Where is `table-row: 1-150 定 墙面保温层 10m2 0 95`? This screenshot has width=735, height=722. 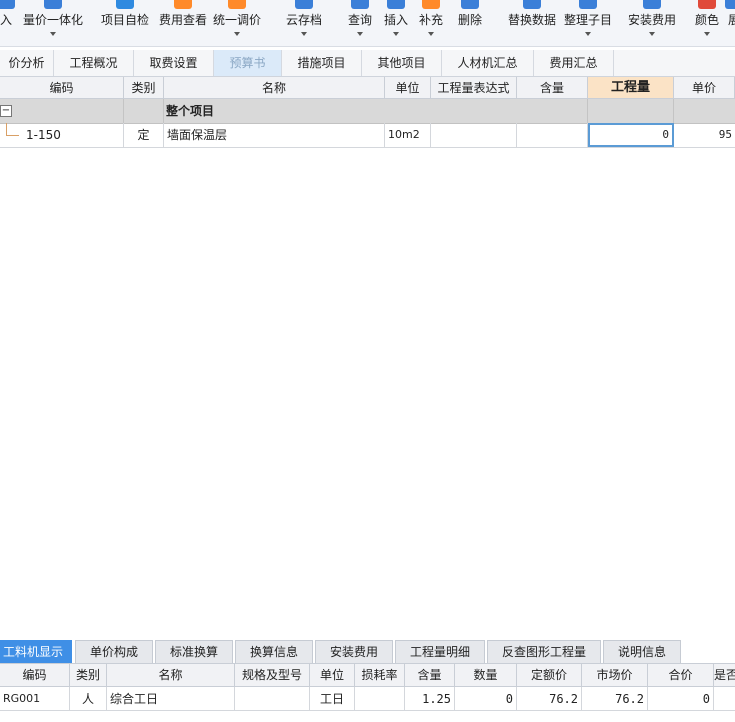 table-row: 1-150 定 墙面保温层 10m2 0 95 is located at coordinates (367, 135).